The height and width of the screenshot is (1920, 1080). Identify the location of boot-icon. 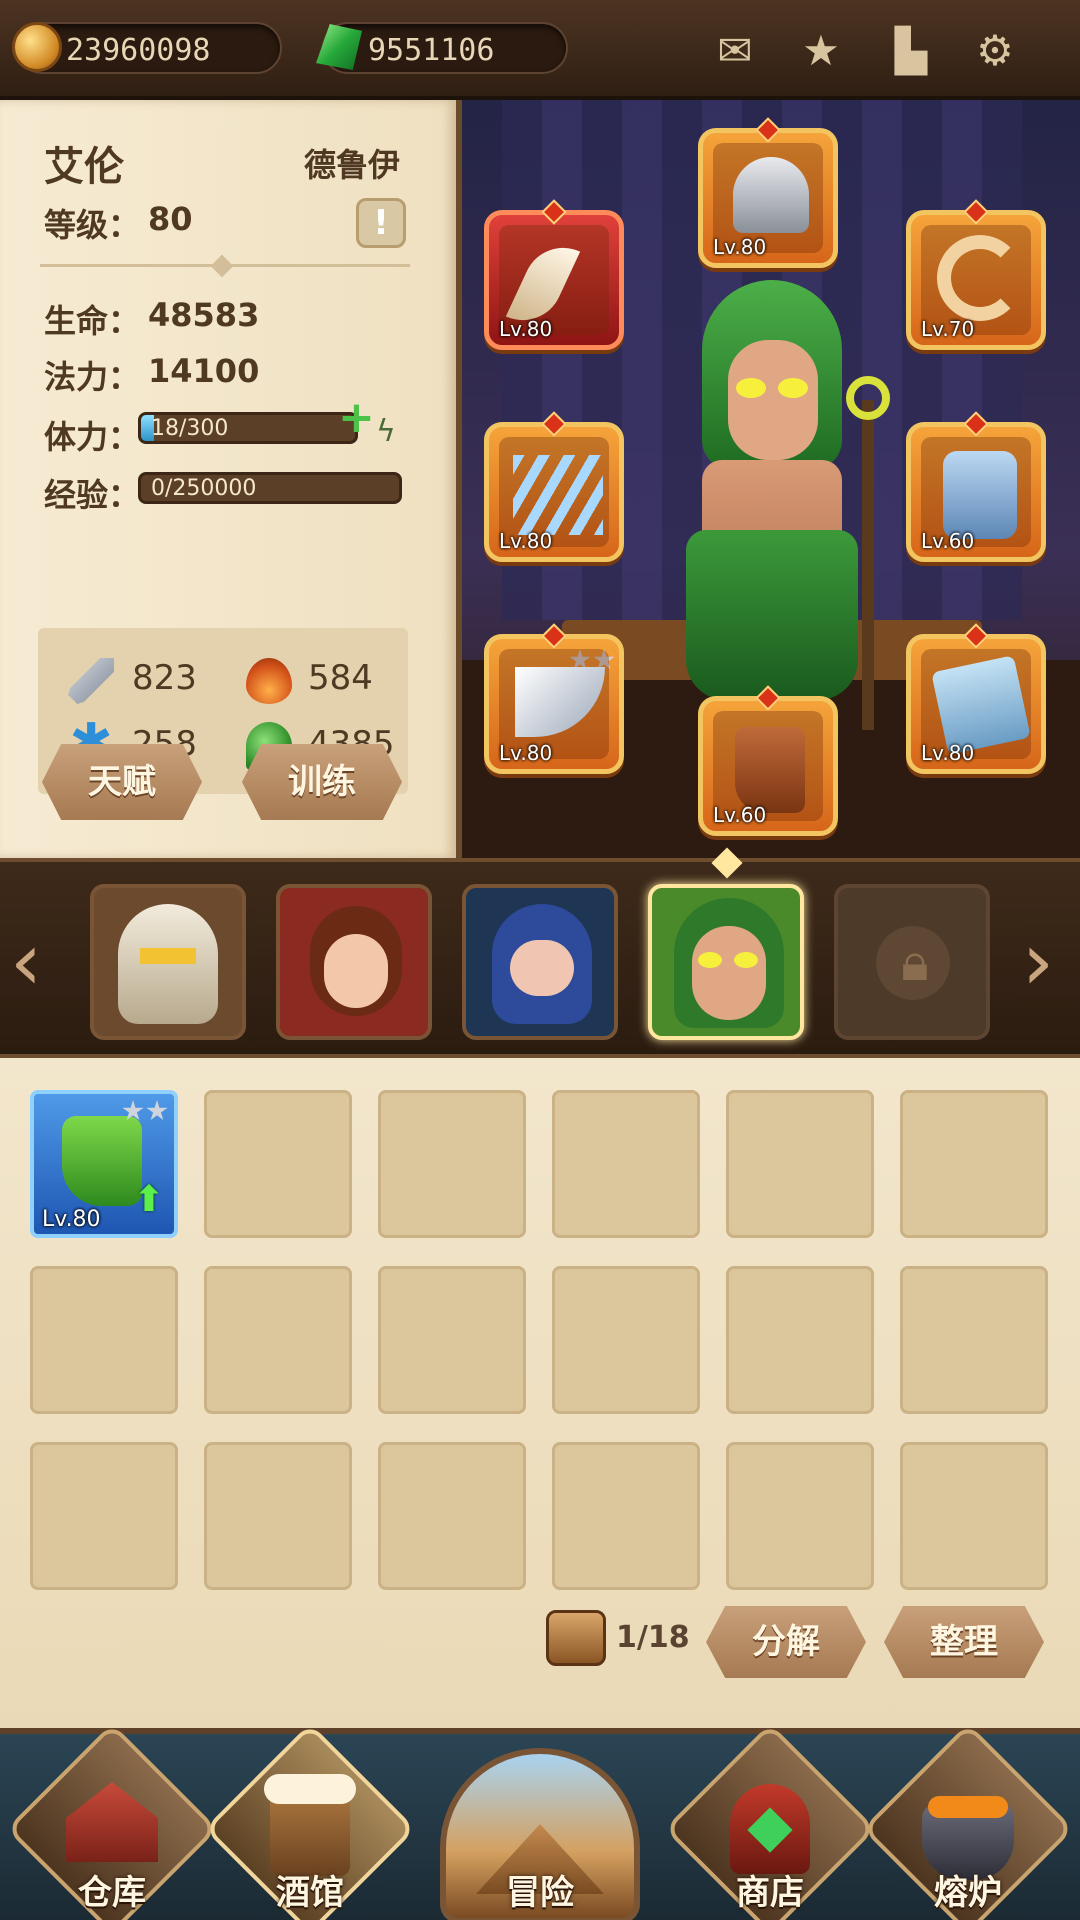
(102, 1161).